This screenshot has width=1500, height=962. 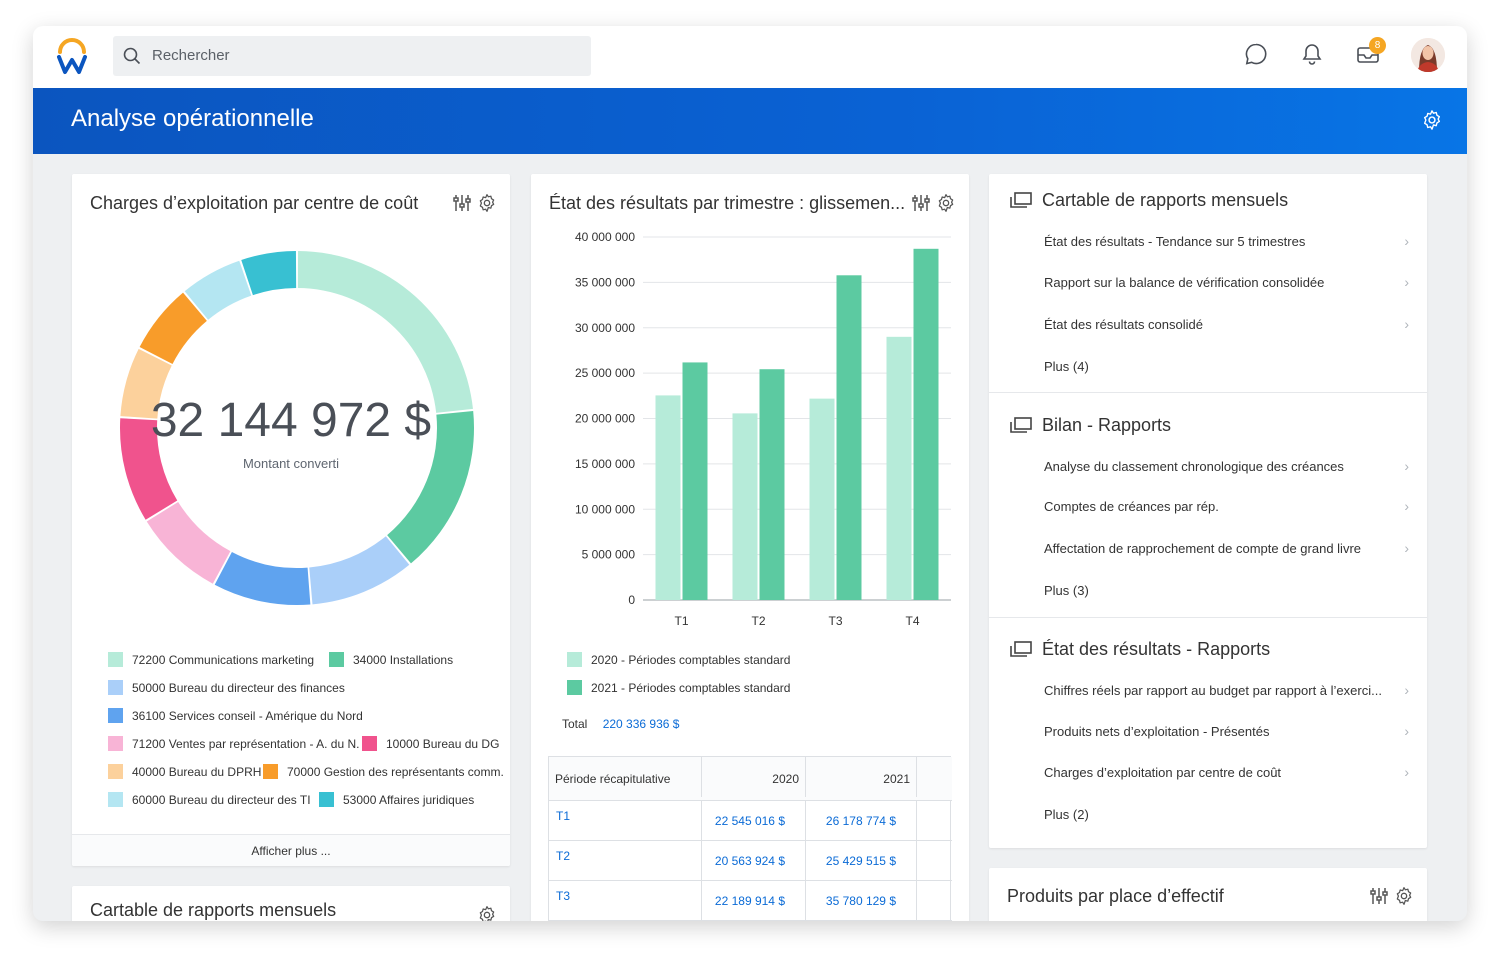 I want to click on legend-item: 10000 Bureau du DG, so click(x=430, y=743).